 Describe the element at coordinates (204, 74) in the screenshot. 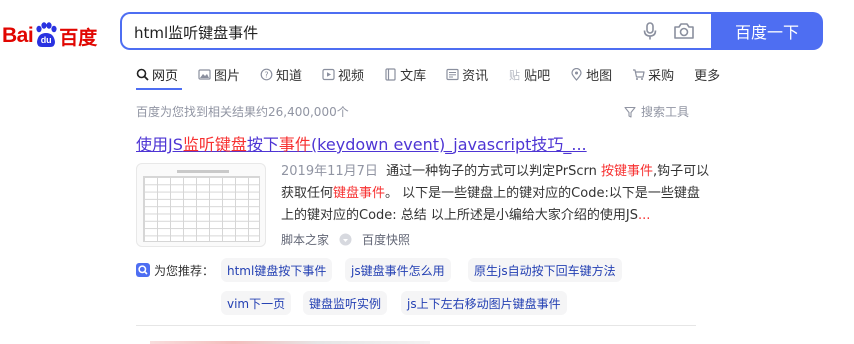

I see `image-icon` at that location.